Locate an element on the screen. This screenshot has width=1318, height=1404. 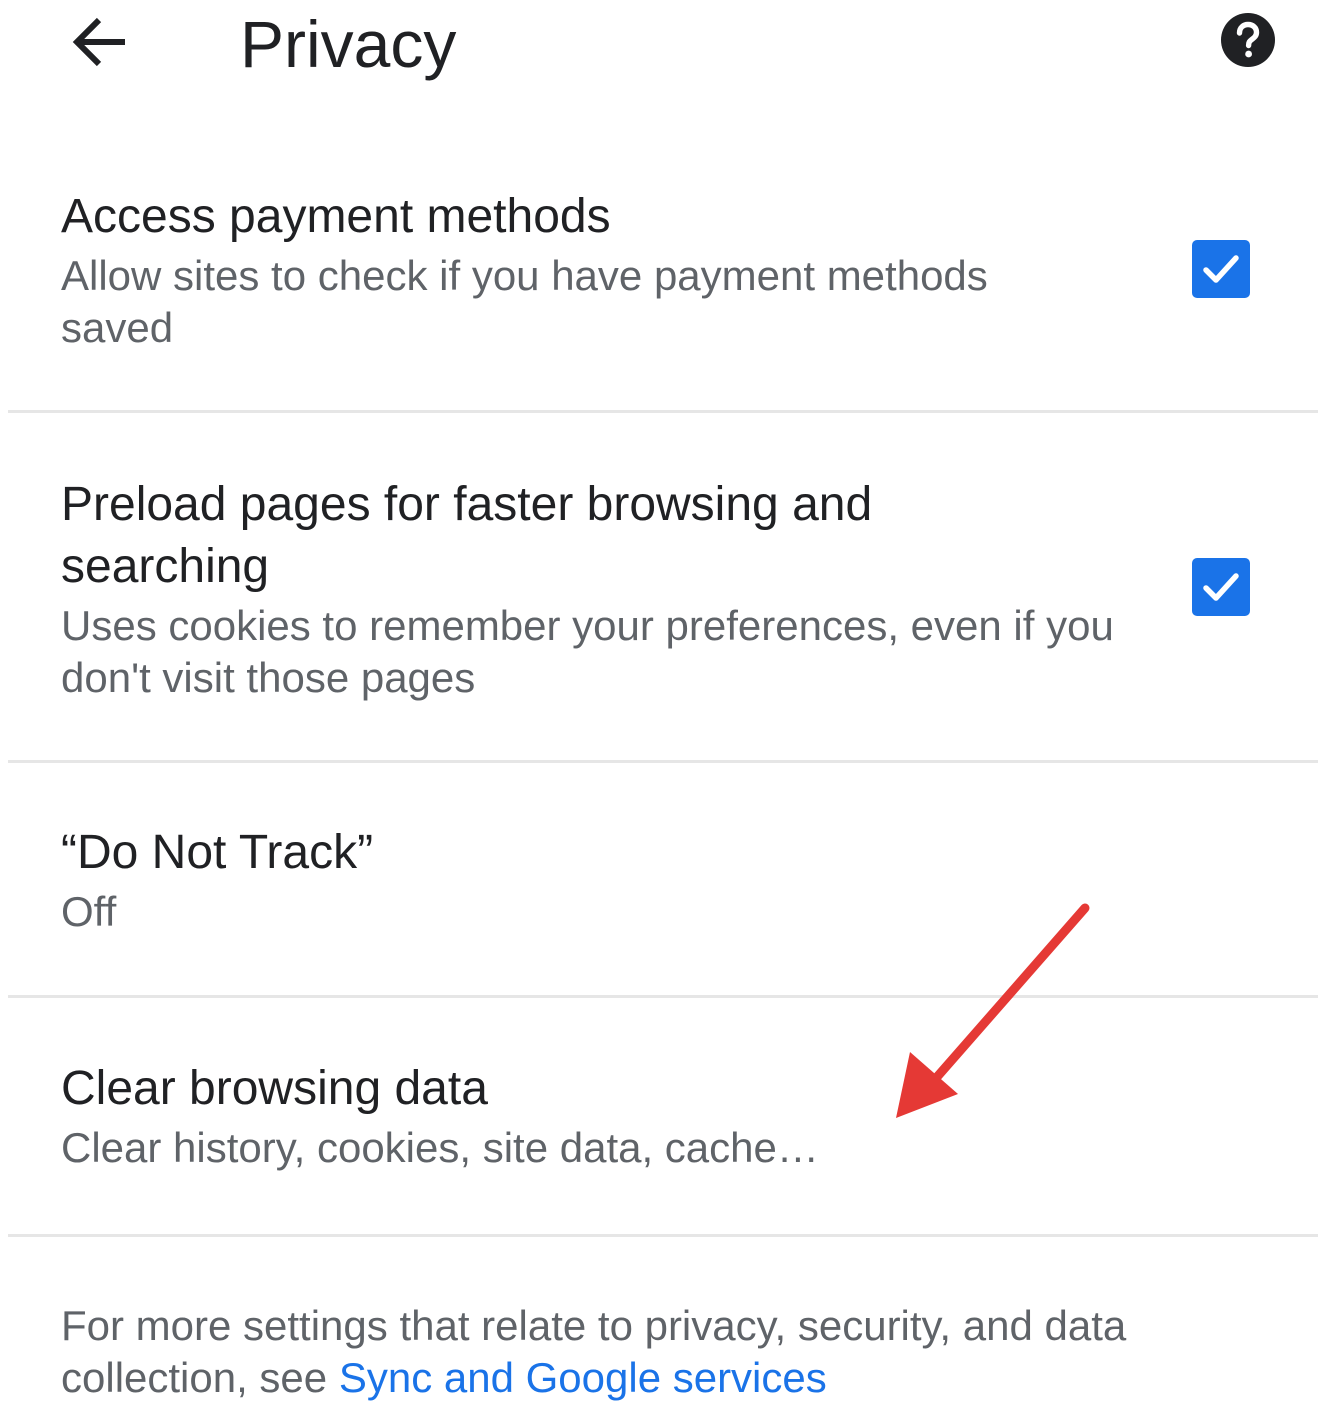
setting-title: “Do Not Track” is located at coordinates (217, 852).